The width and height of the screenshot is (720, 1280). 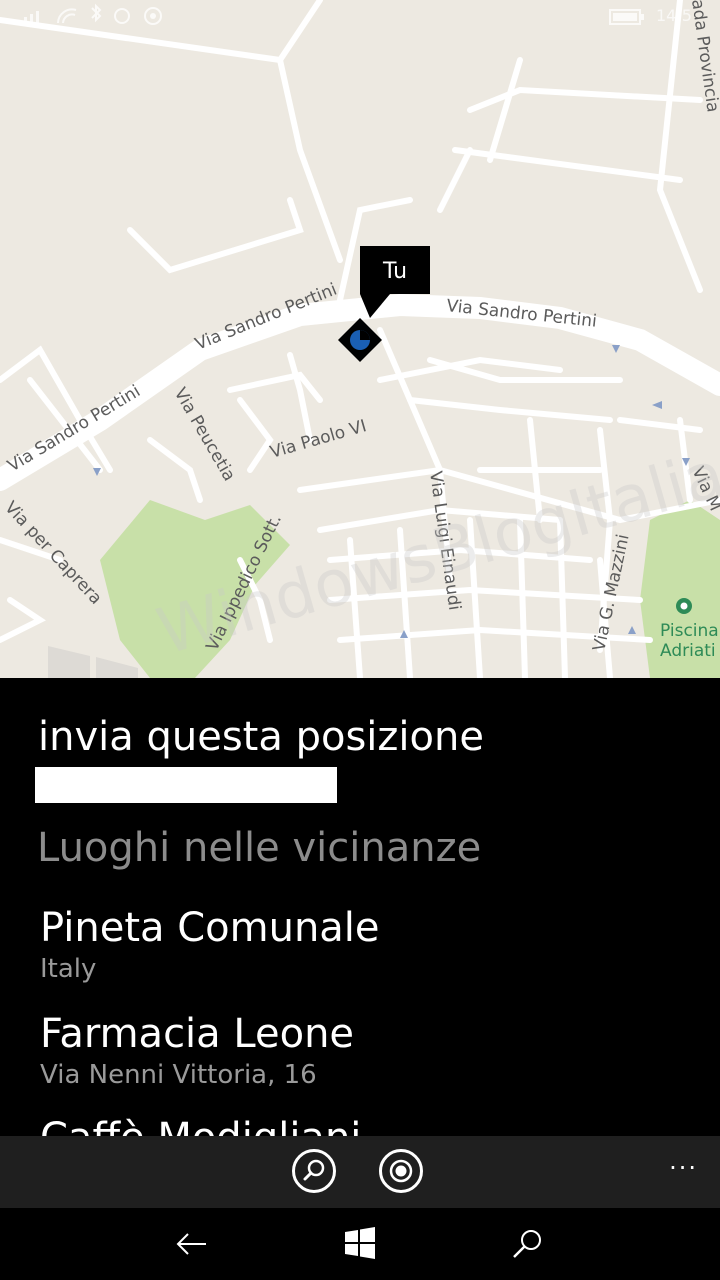 What do you see at coordinates (360, 1172) in the screenshot?
I see `app-bar: ···` at bounding box center [360, 1172].